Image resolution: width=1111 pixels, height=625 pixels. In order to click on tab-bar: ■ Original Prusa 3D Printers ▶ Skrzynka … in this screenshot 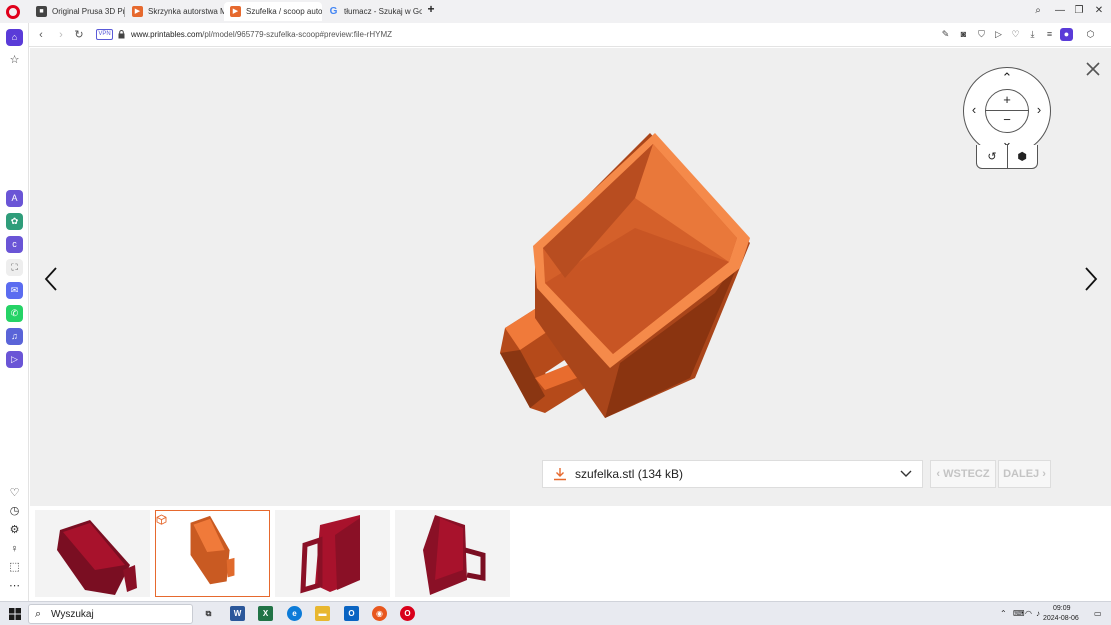, I will do `click(555, 11)`.